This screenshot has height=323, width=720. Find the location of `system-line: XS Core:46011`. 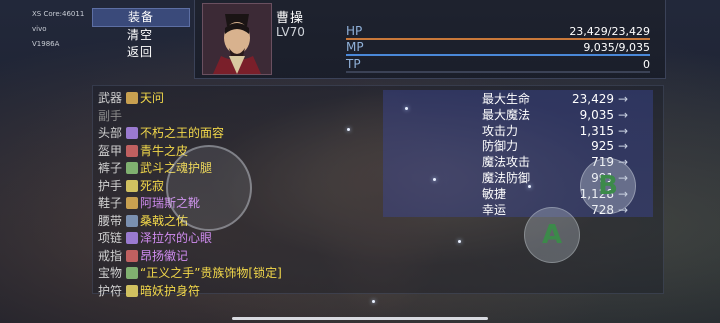

system-line: XS Core:46011 is located at coordinates (58, 14).